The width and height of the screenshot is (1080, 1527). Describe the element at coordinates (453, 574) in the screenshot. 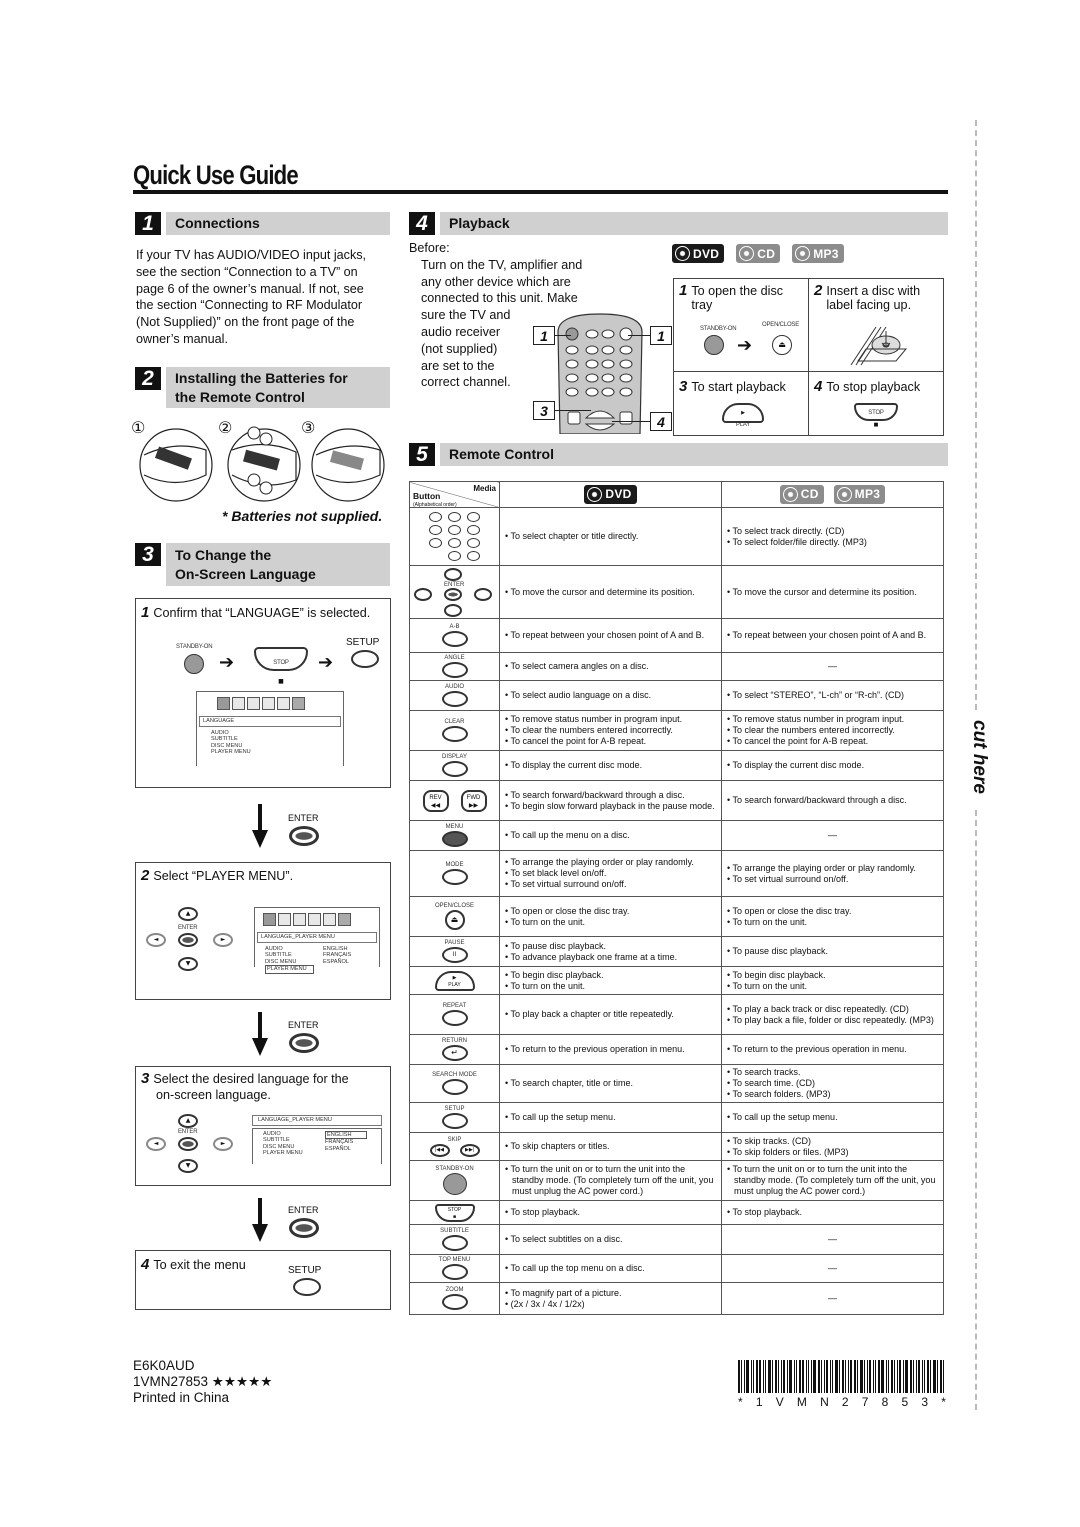

I see `up-button` at that location.